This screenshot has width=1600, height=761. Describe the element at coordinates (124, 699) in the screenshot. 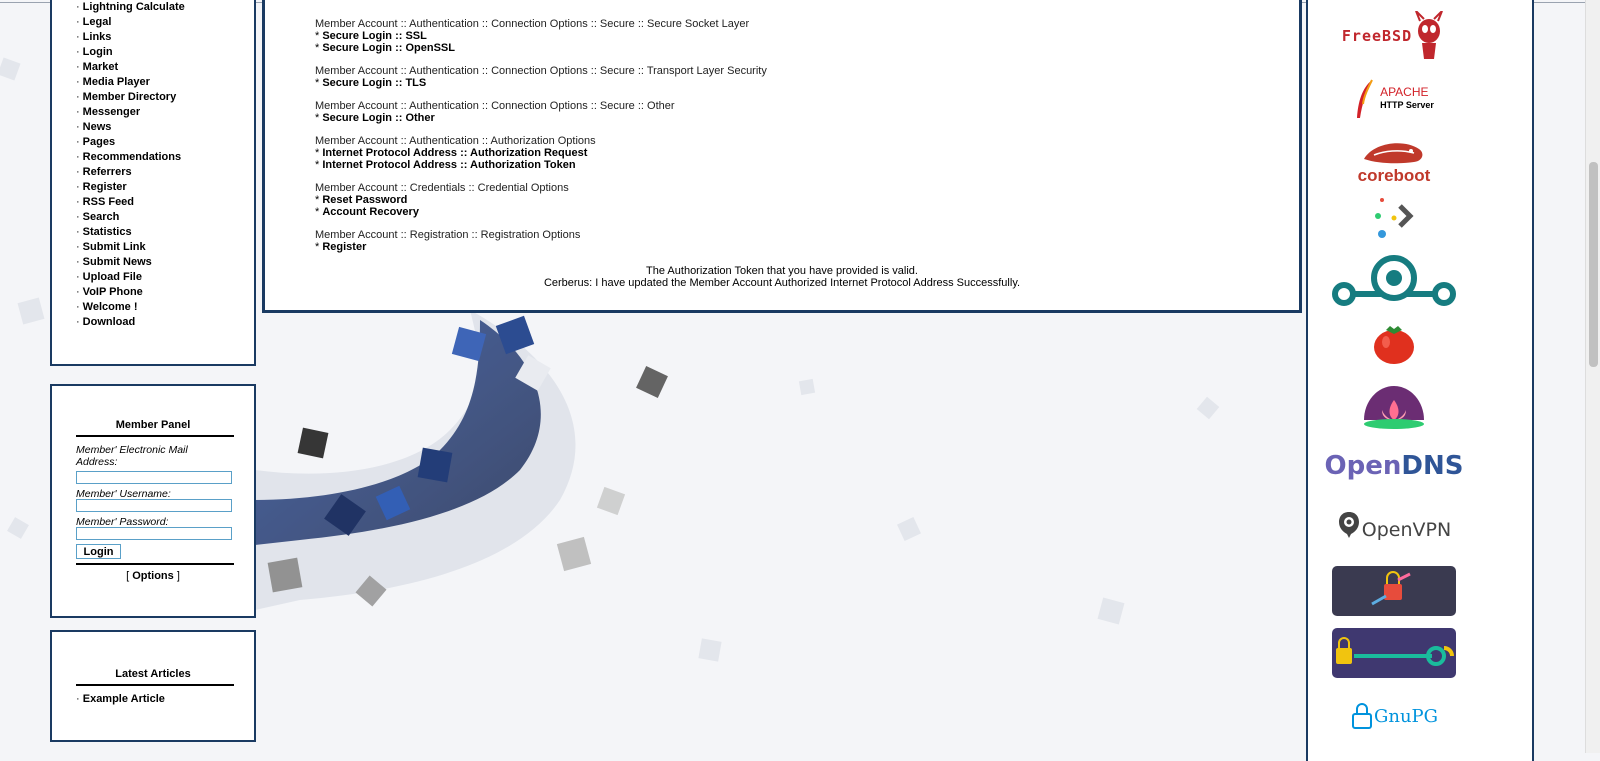

I see `article-link: Example Article` at that location.